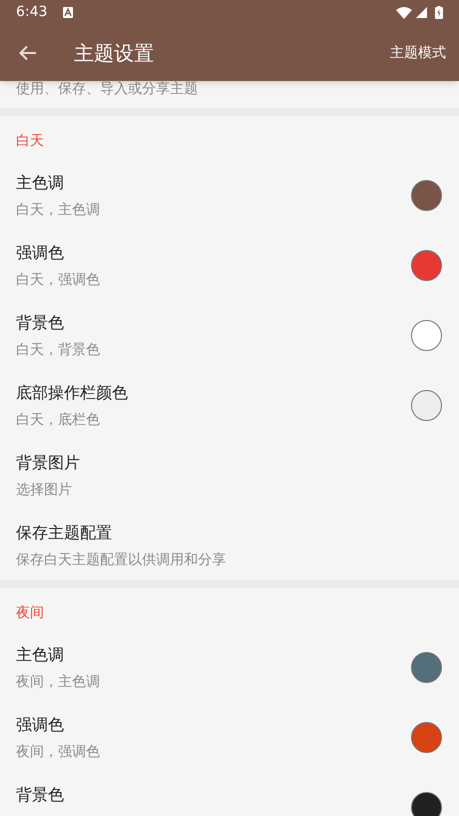 The image size is (459, 816). What do you see at coordinates (229, 475) in the screenshot?
I see `settings-row: 背景图片 选择图片` at bounding box center [229, 475].